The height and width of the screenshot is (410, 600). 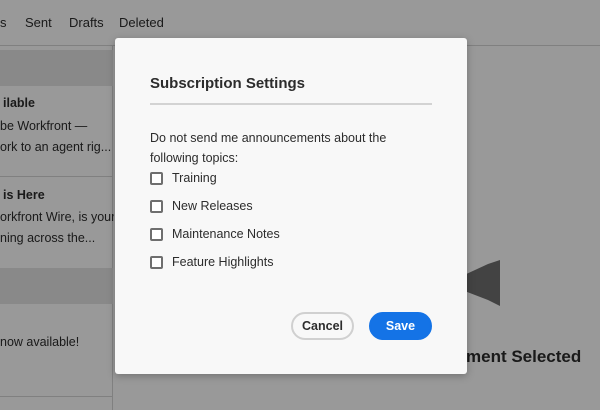 I want to click on feature-highlights-checkbox, so click(x=156, y=262).